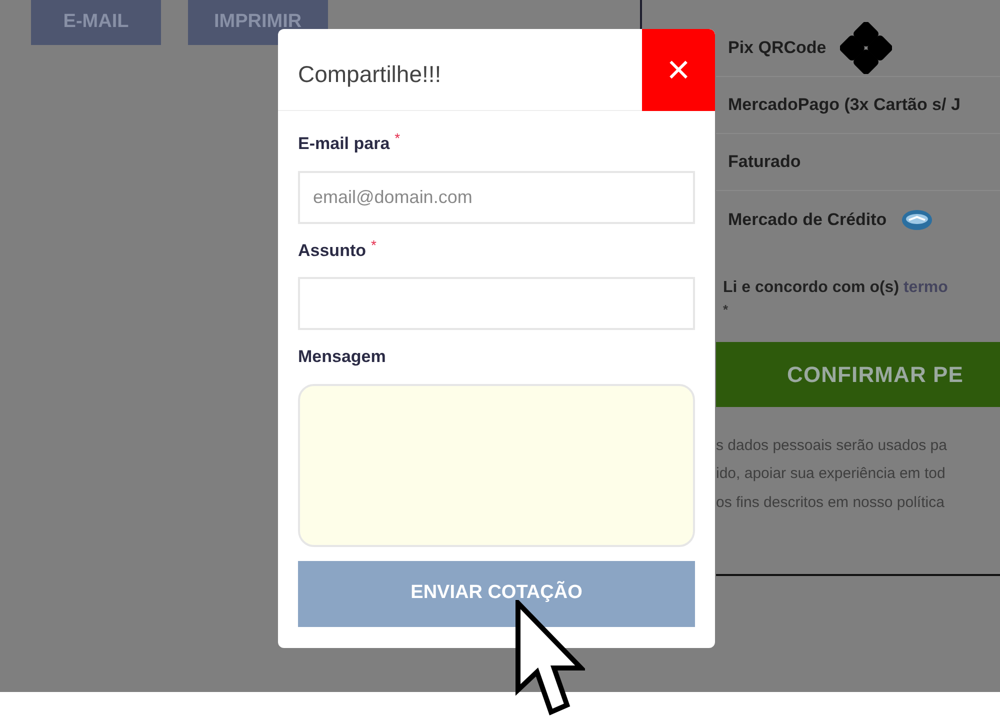 The height and width of the screenshot is (717, 1000). I want to click on close-button: ×, so click(678, 70).